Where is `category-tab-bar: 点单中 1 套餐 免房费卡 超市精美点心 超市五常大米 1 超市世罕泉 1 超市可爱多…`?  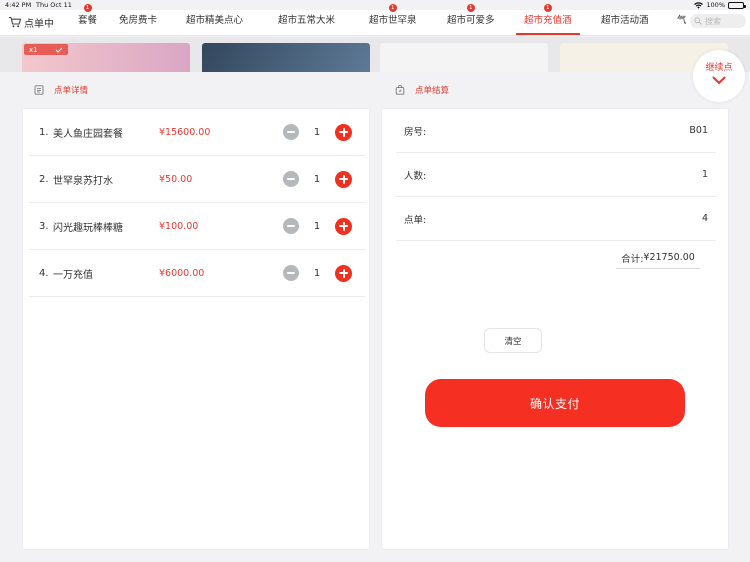 category-tab-bar: 点单中 1 套餐 免房费卡 超市精美点心 超市五常大米 1 超市世罕泉 1 超市可爱多… is located at coordinates (375, 20).